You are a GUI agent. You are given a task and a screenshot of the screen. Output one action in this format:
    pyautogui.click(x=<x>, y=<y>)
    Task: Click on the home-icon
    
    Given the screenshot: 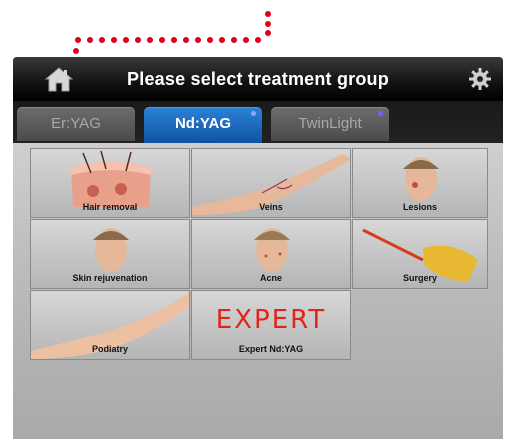 What is the action you would take?
    pyautogui.click(x=59, y=79)
    